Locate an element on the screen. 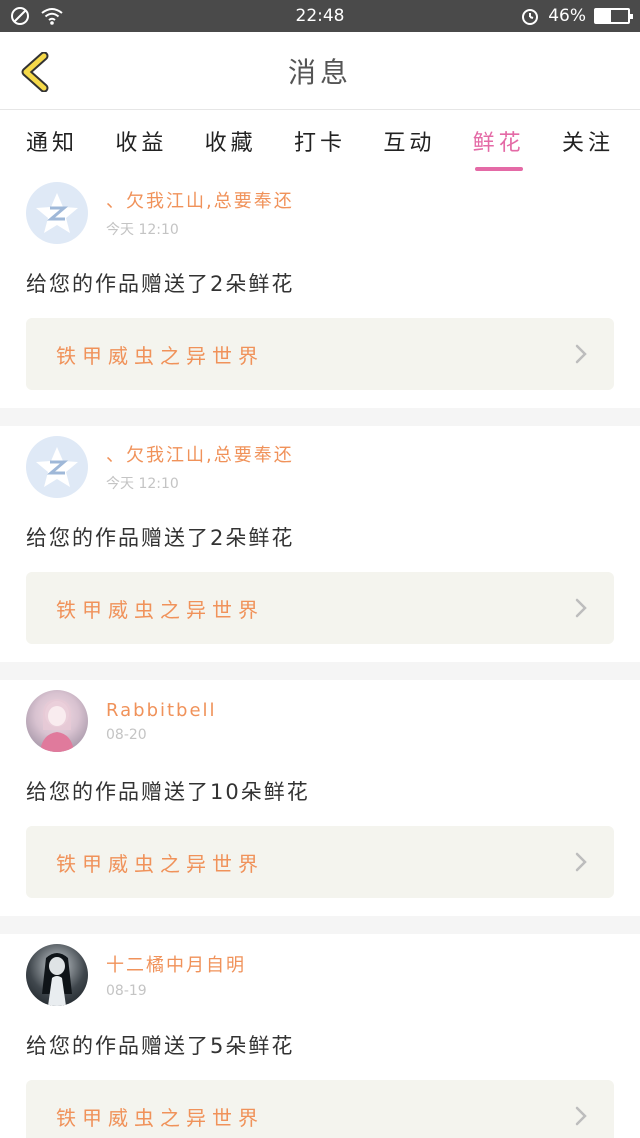 The image size is (640, 1138). alarm-icon is located at coordinates (530, 17).